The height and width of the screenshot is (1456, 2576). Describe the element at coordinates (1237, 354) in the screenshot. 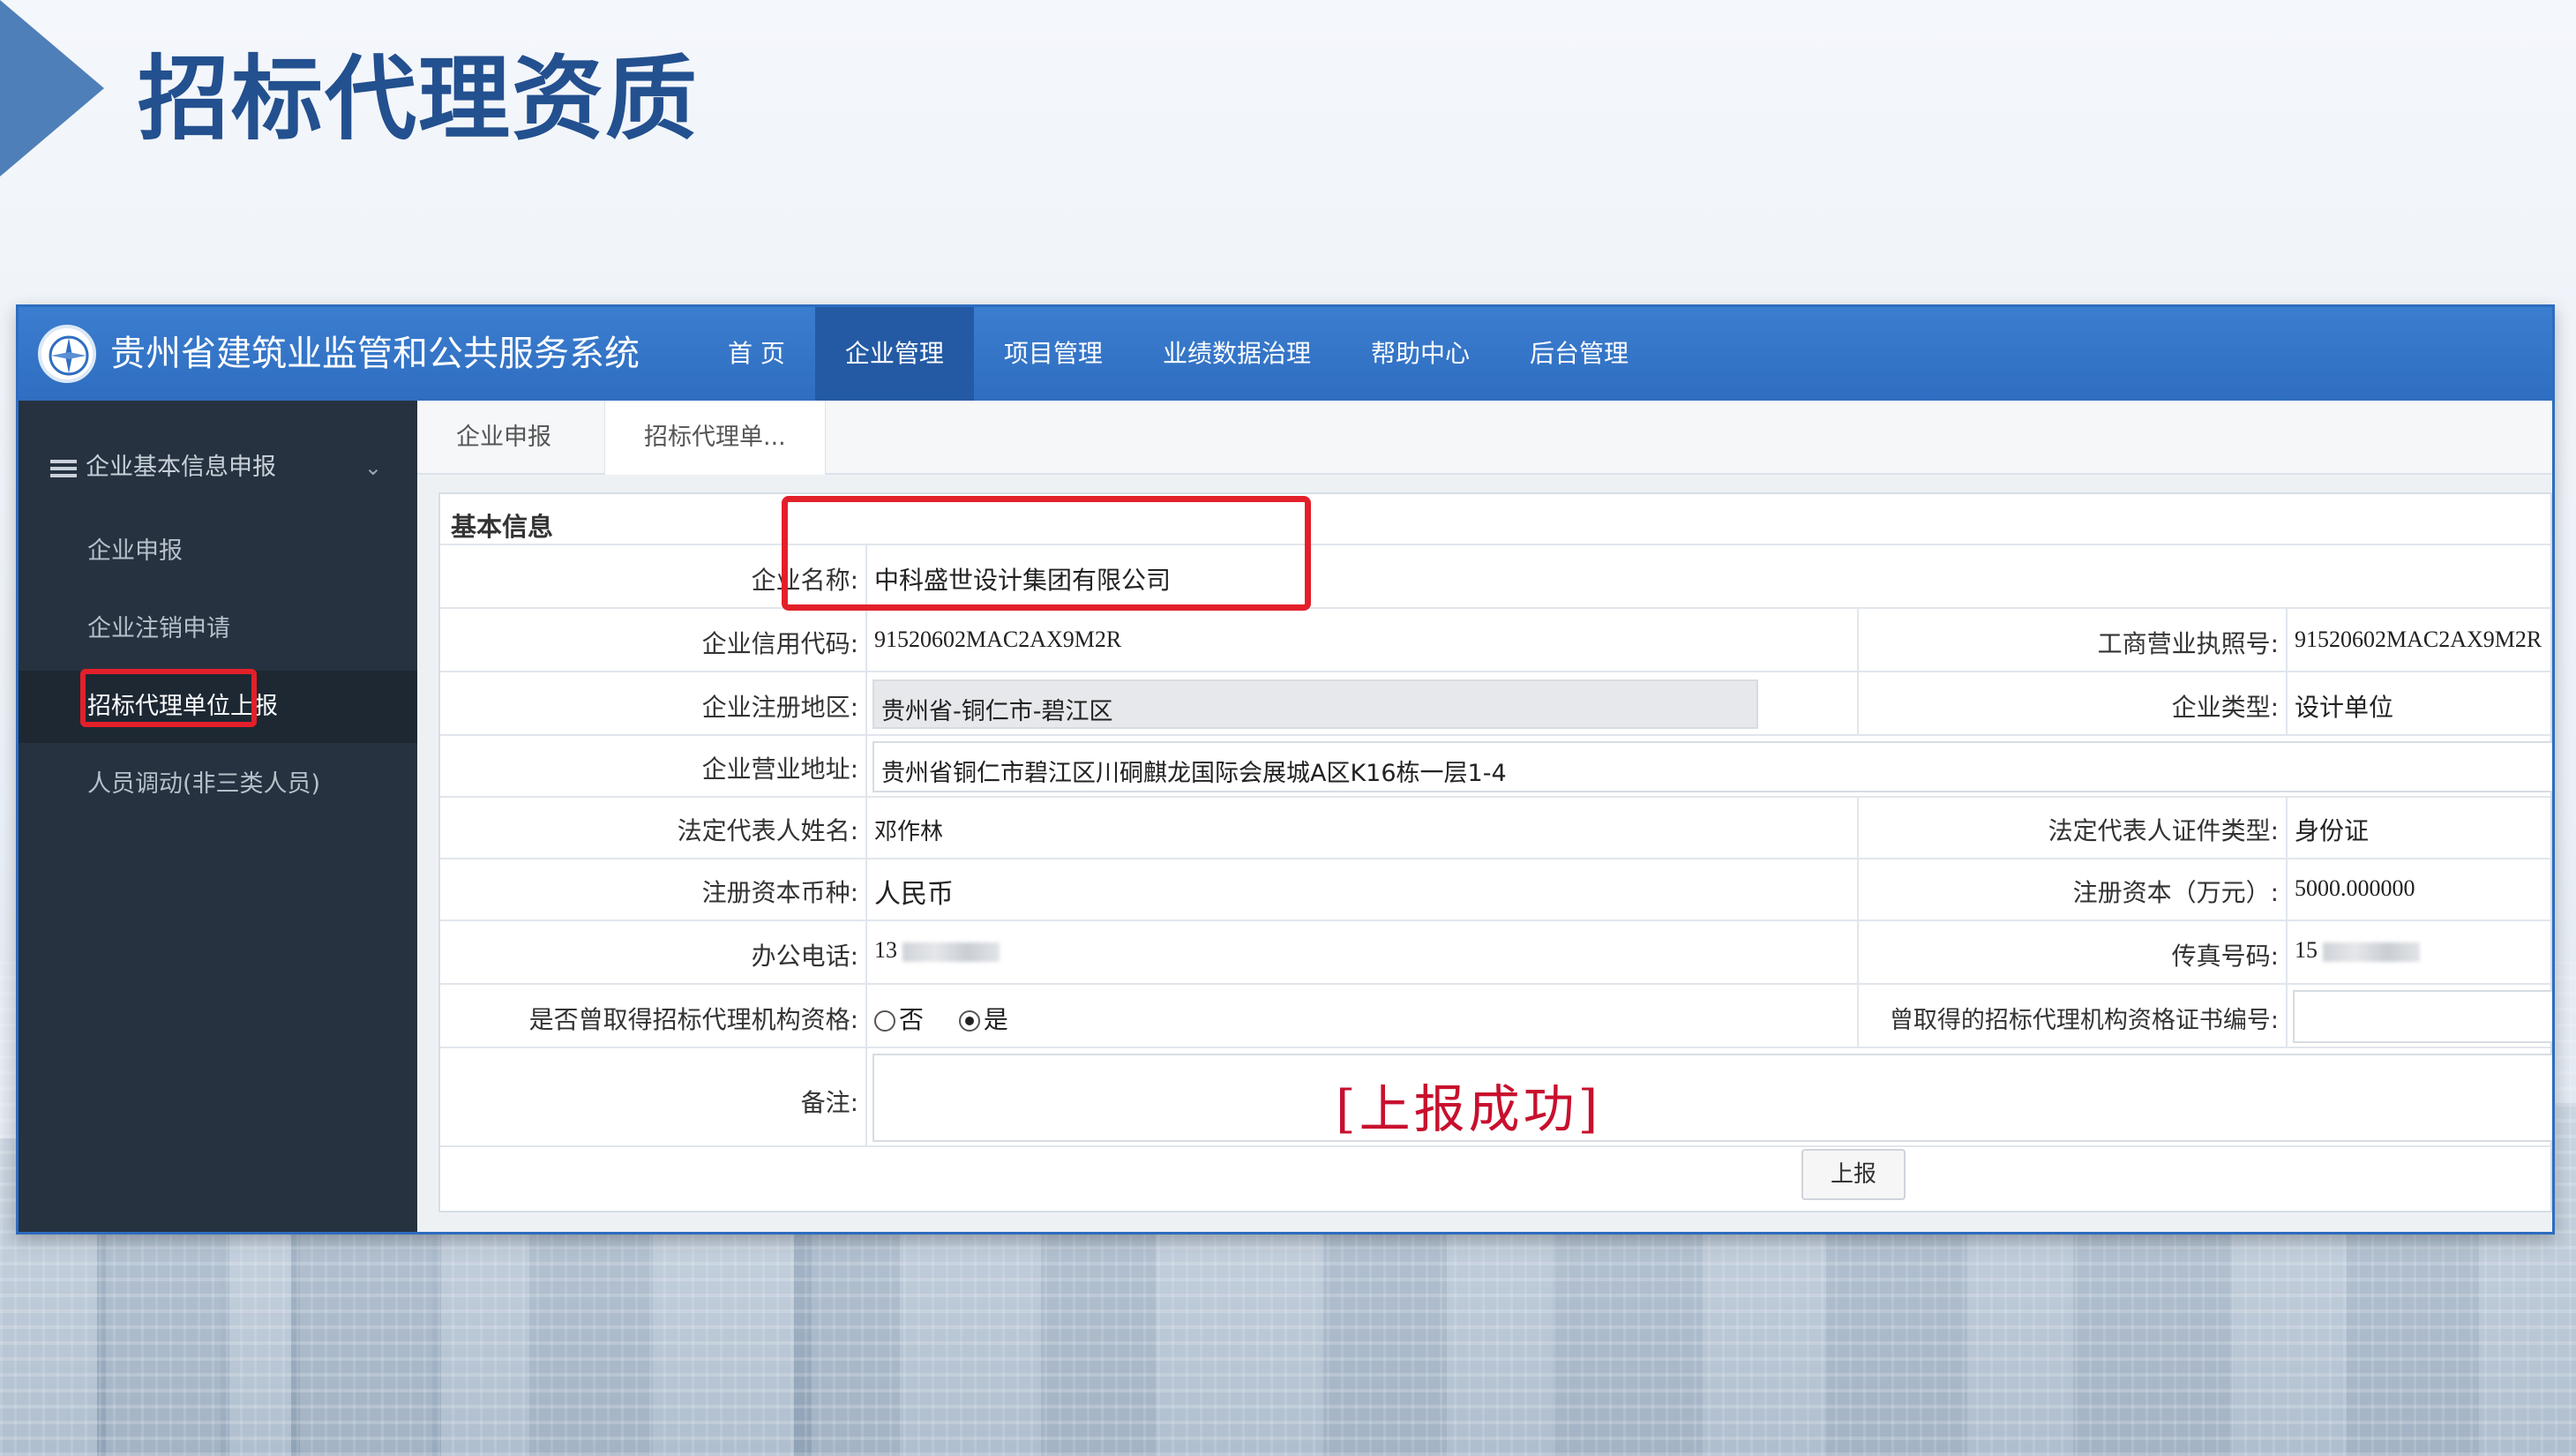

I see `nav-performance-data: 业绩数据治理` at that location.